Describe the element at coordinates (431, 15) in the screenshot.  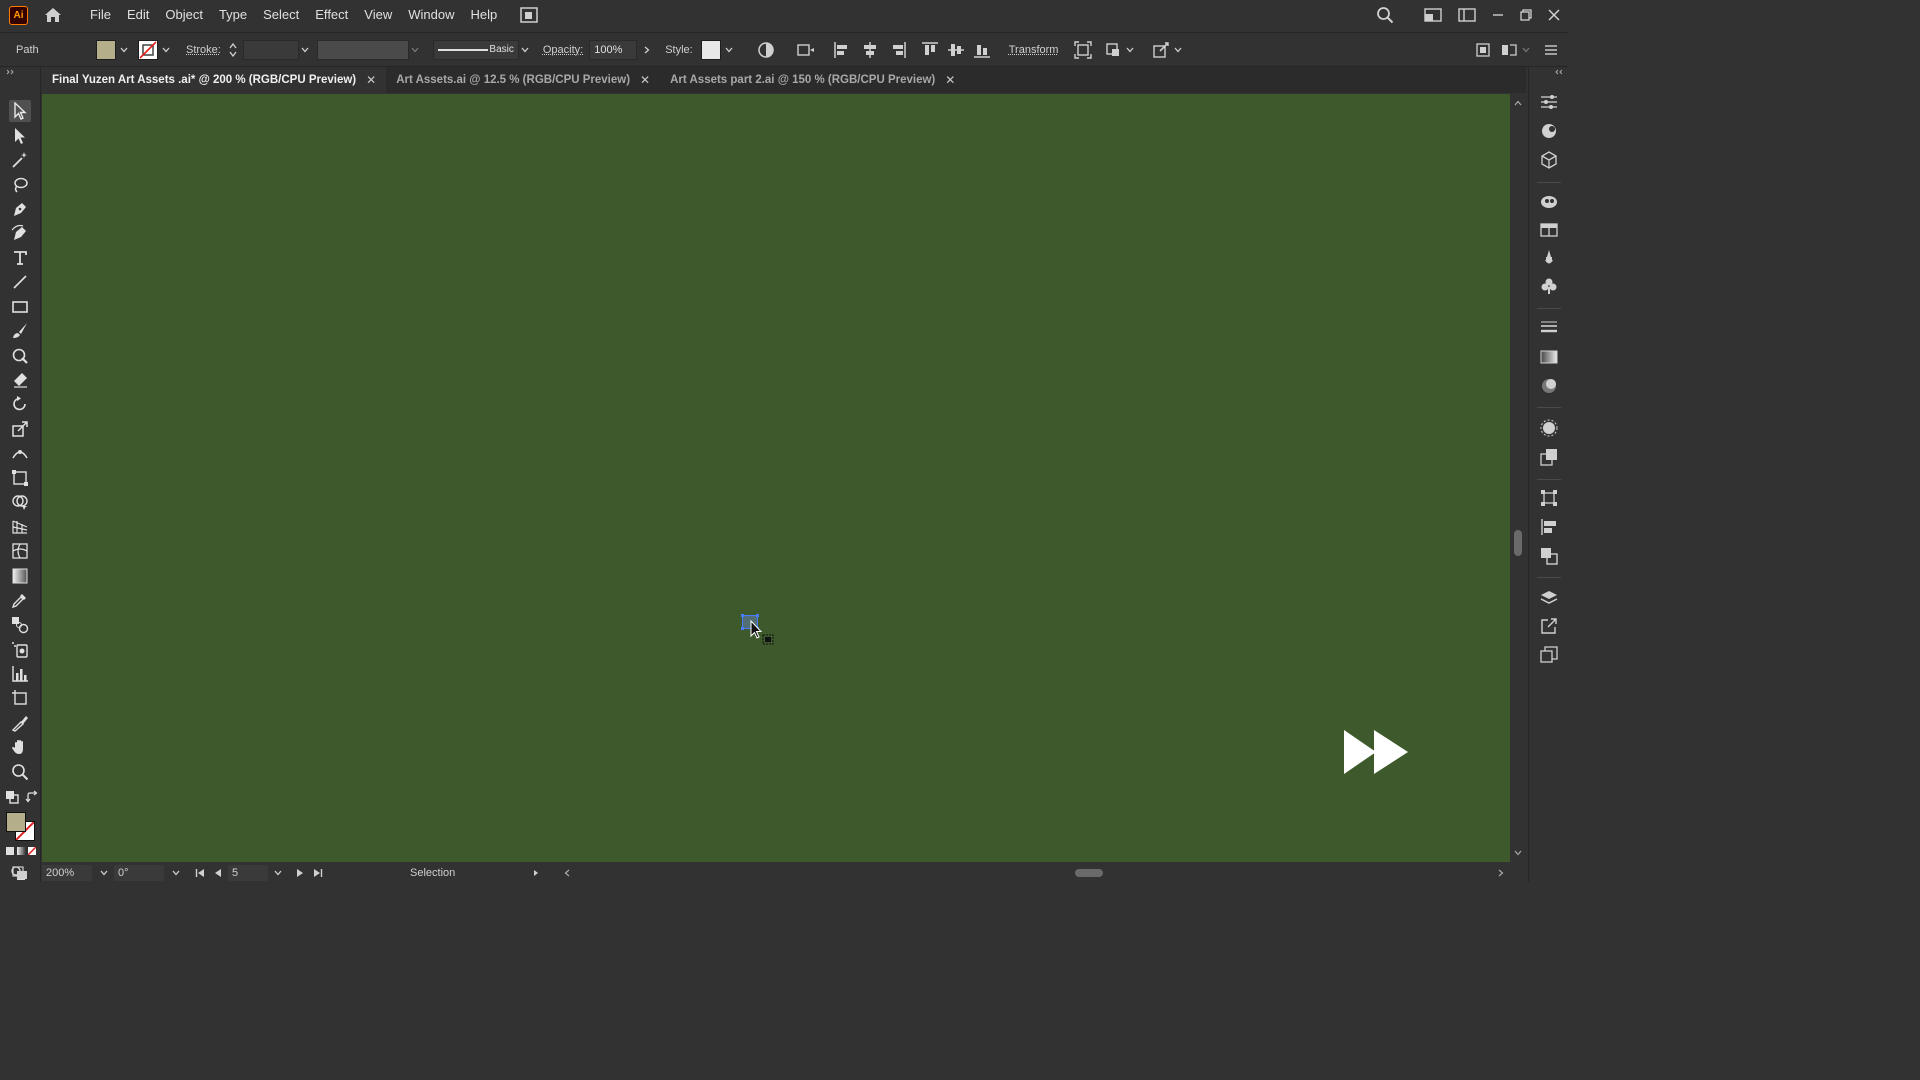
I see `menu-window: Window` at that location.